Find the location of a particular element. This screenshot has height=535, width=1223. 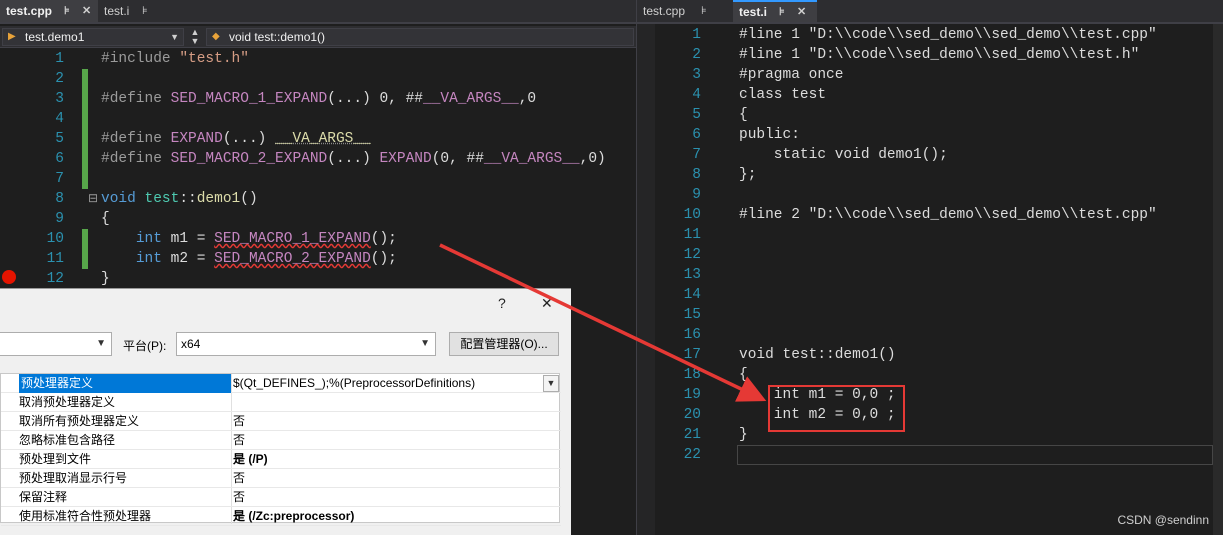

property-row: 忽略标准包含路径 否 is located at coordinates (281, 440).